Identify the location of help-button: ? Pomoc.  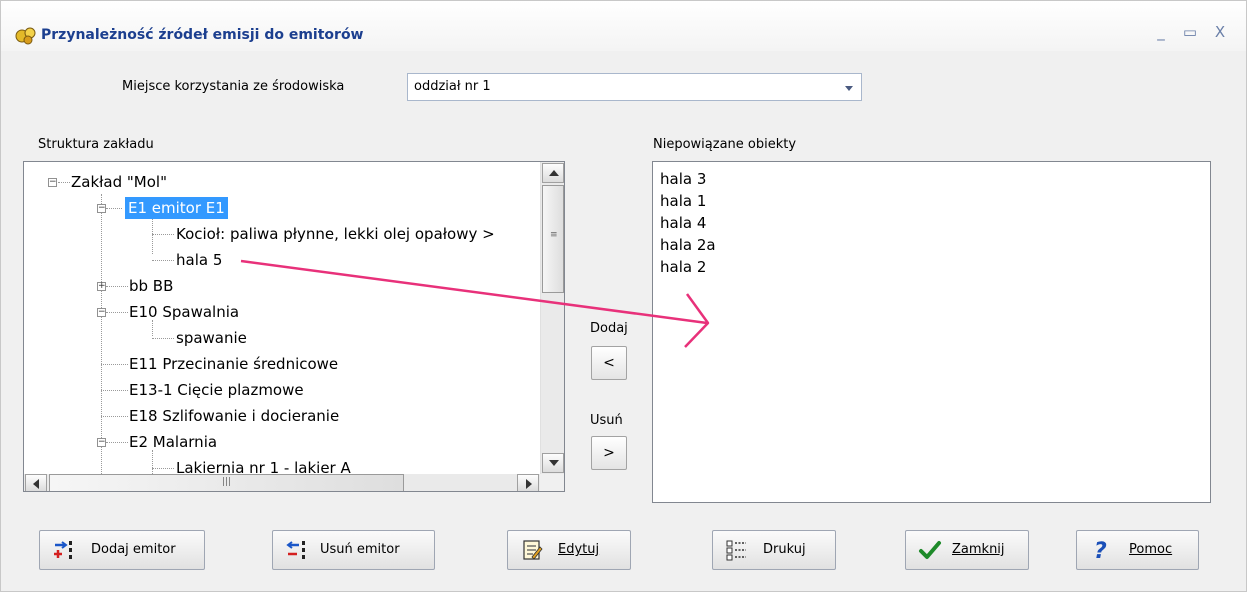
(1137, 550).